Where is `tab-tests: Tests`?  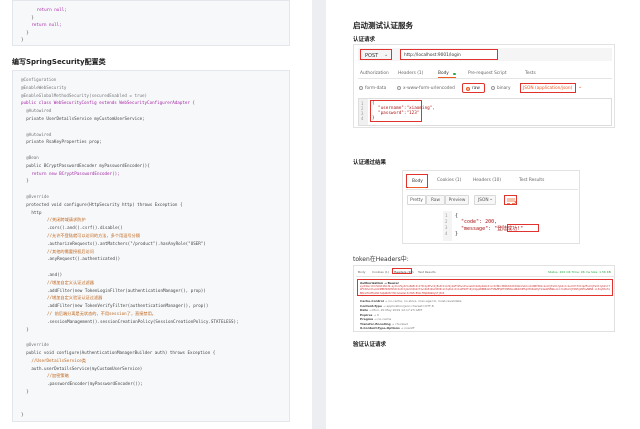
tab-tests: Tests is located at coordinates (530, 73).